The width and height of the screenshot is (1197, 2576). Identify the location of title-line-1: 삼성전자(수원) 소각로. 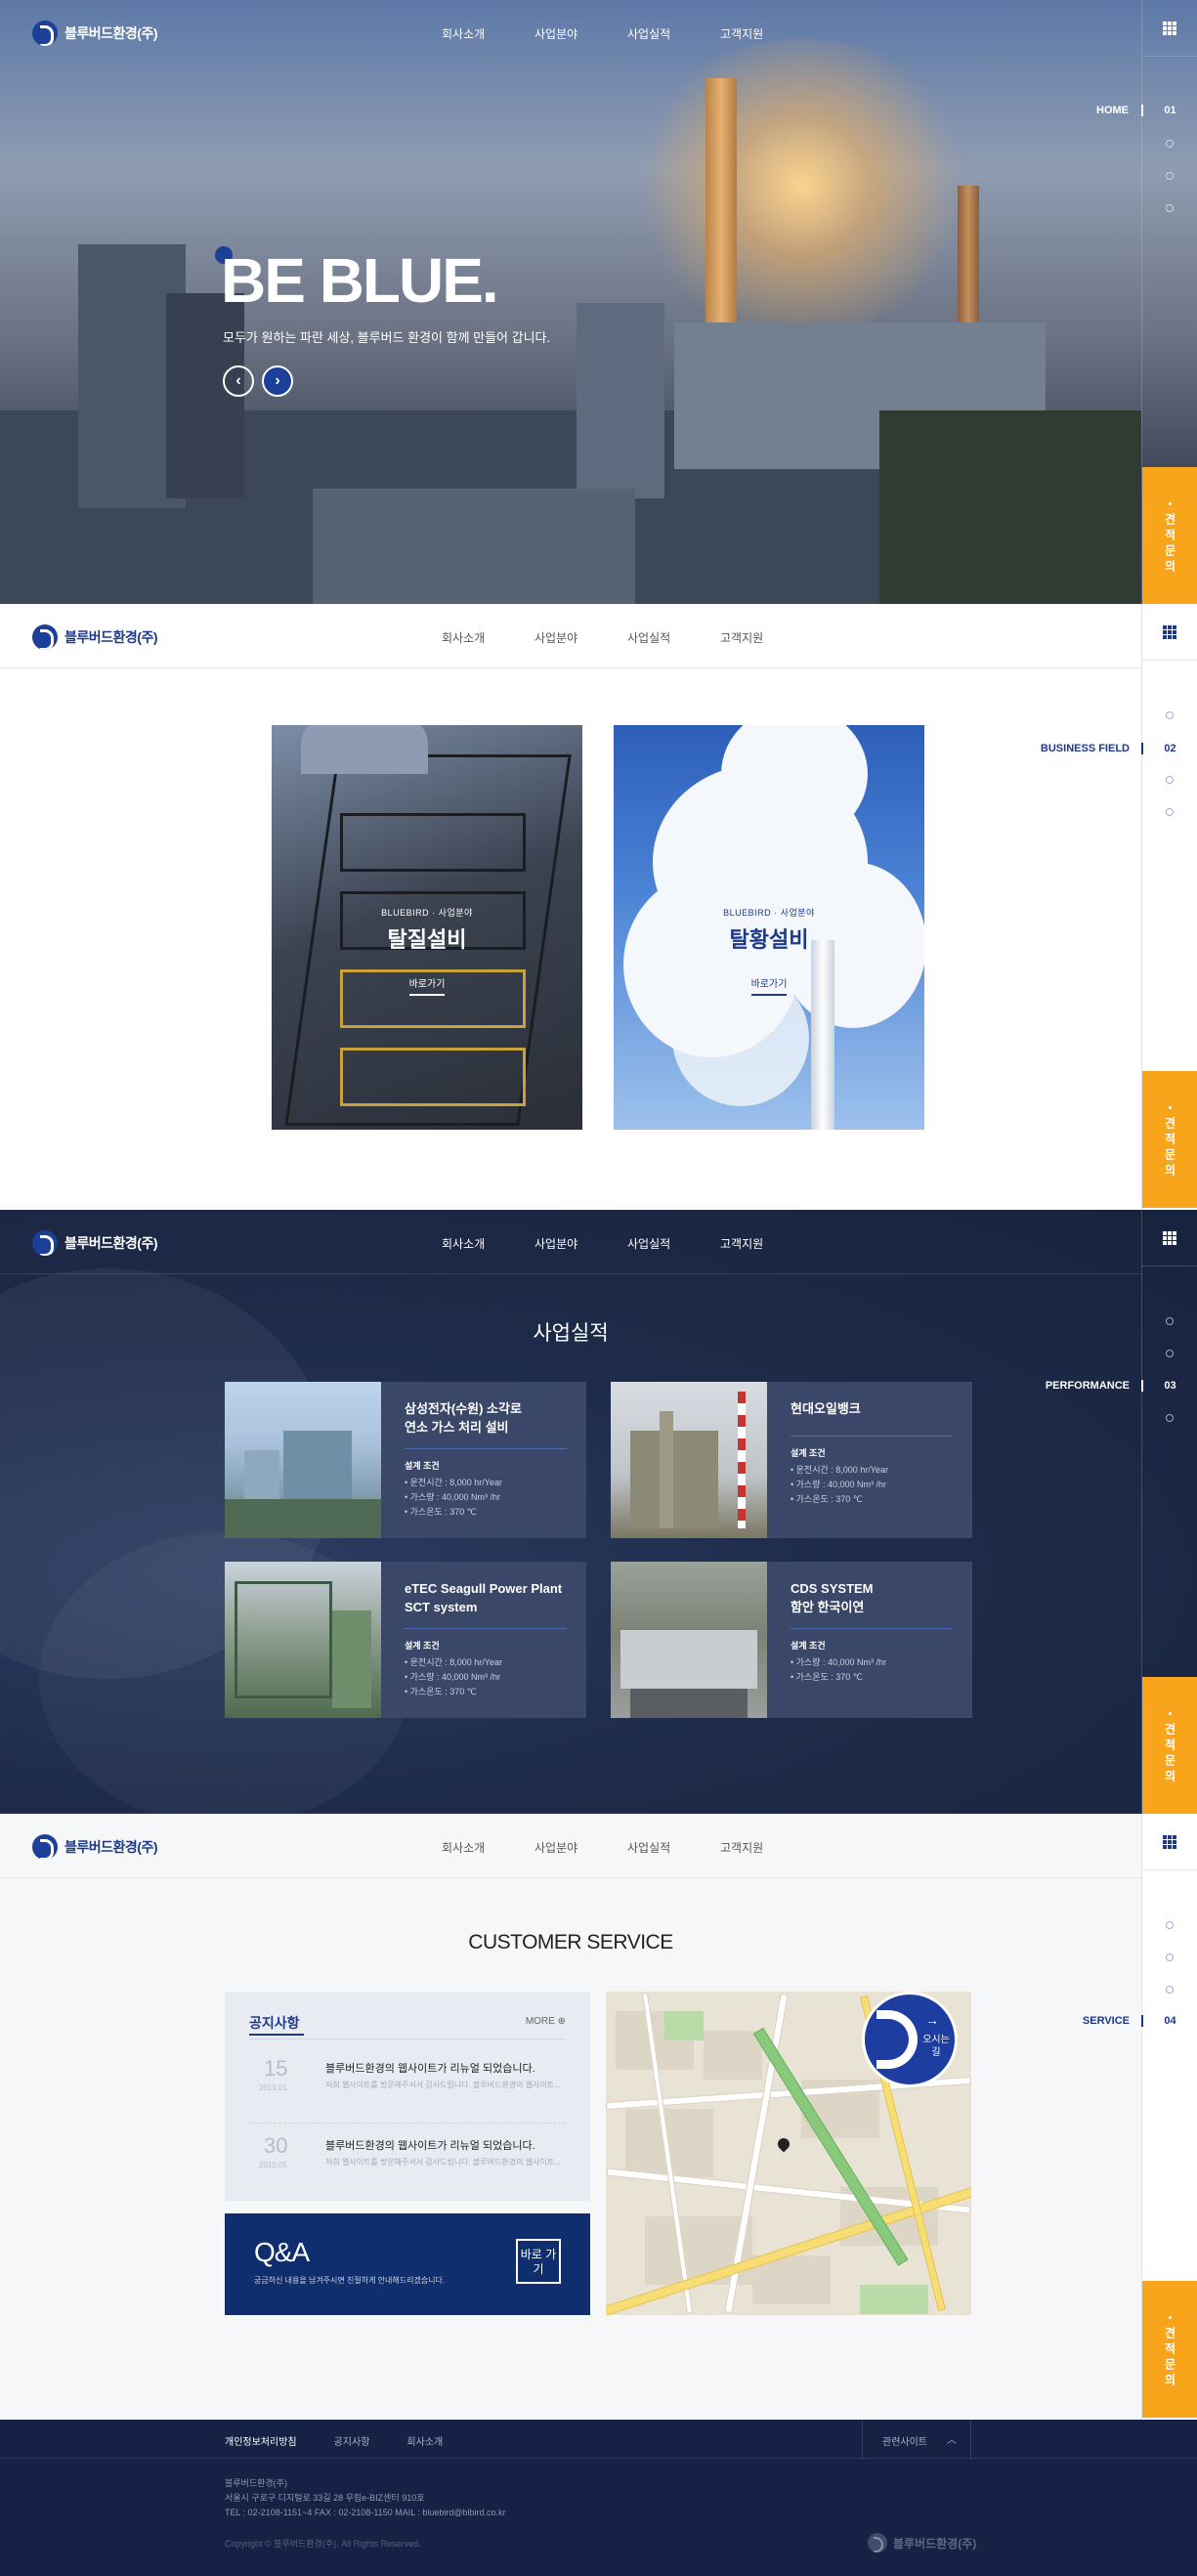
(463, 1408).